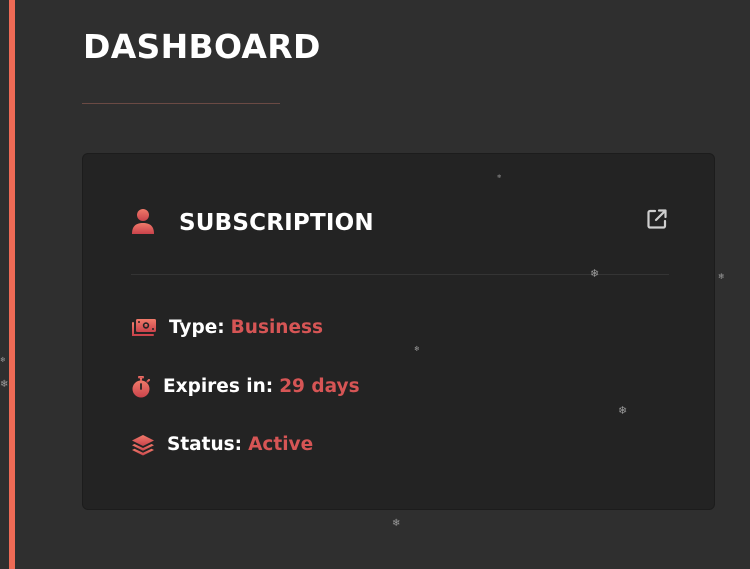  Describe the element at coordinates (143, 221) in the screenshot. I see `user-icon` at that location.